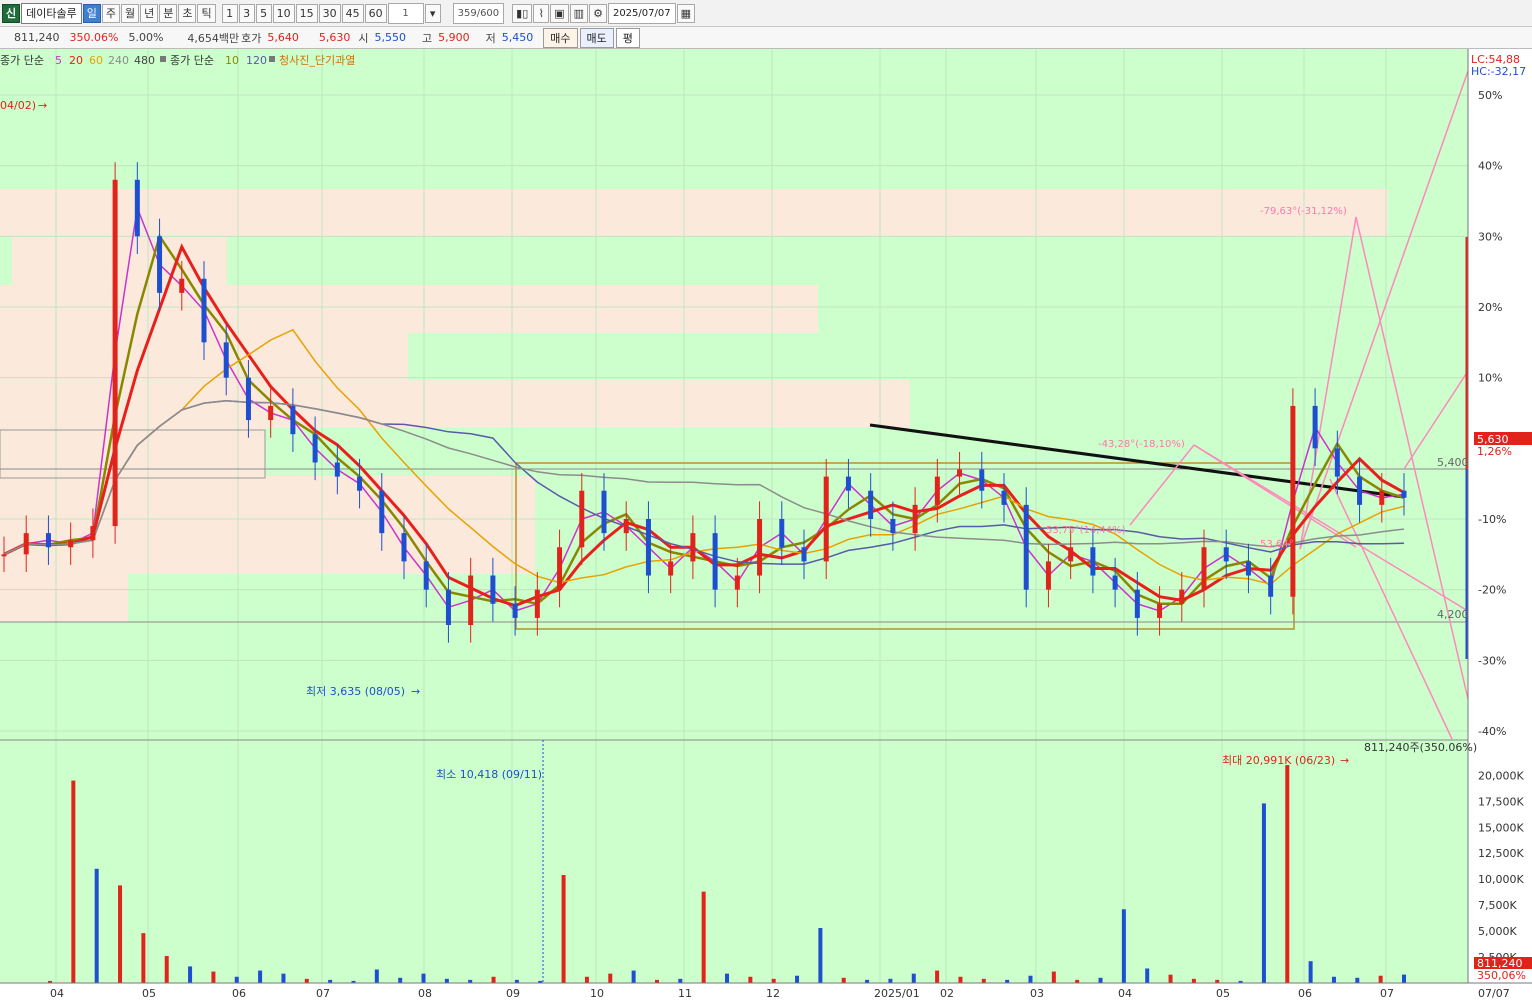  I want to click on view-range-field: 359/600, so click(478, 13).